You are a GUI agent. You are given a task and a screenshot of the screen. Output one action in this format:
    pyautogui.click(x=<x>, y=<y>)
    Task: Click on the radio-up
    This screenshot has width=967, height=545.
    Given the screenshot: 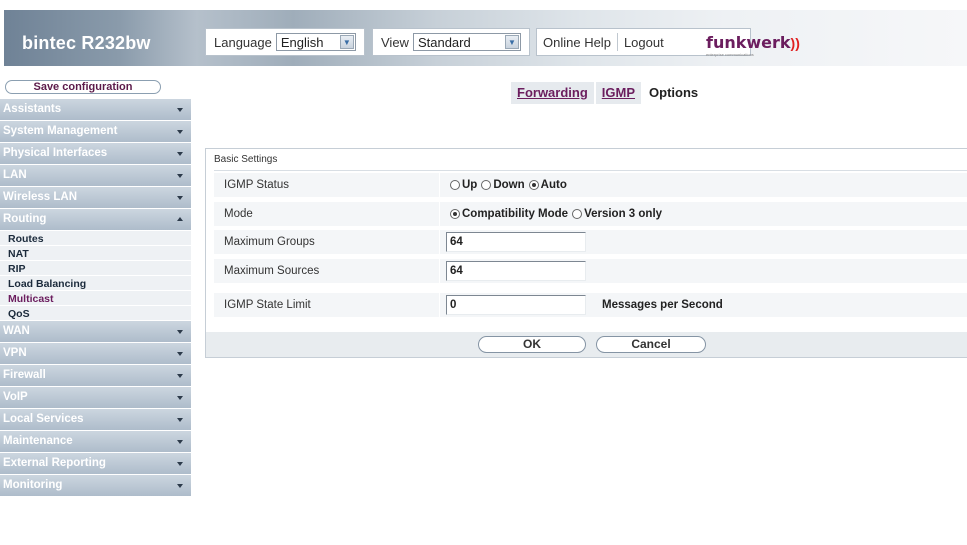 What is the action you would take?
    pyautogui.click(x=455, y=185)
    